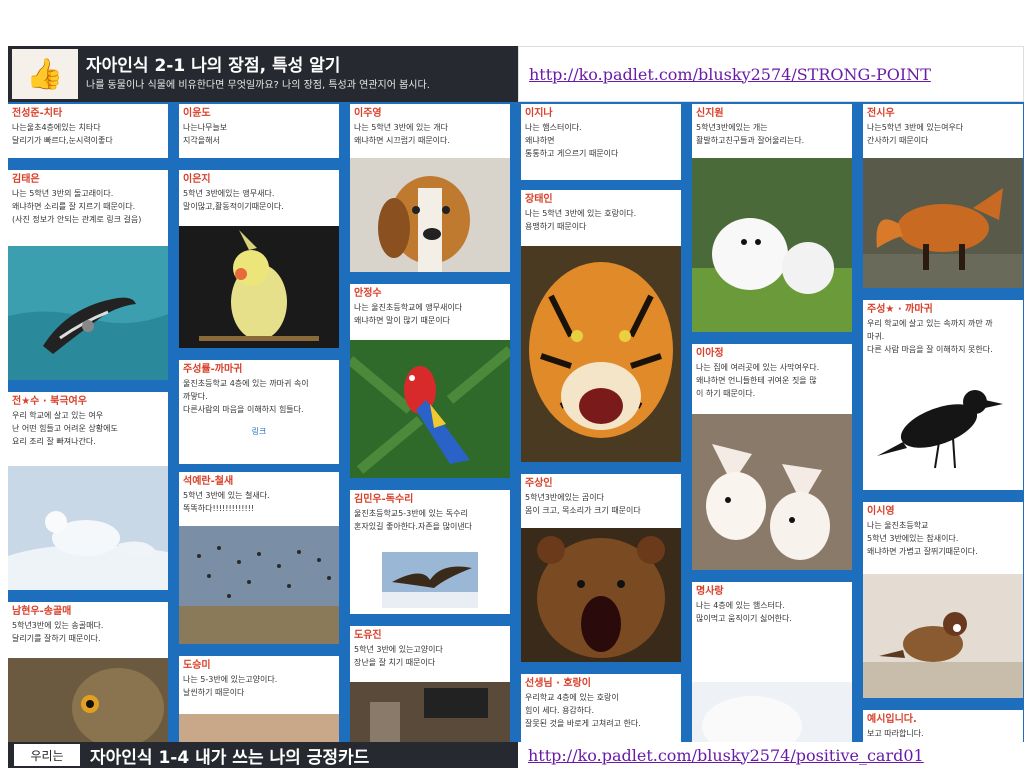  What do you see at coordinates (900, 309) in the screenshot?
I see `post-author: 주성★ · 까마귀` at bounding box center [900, 309].